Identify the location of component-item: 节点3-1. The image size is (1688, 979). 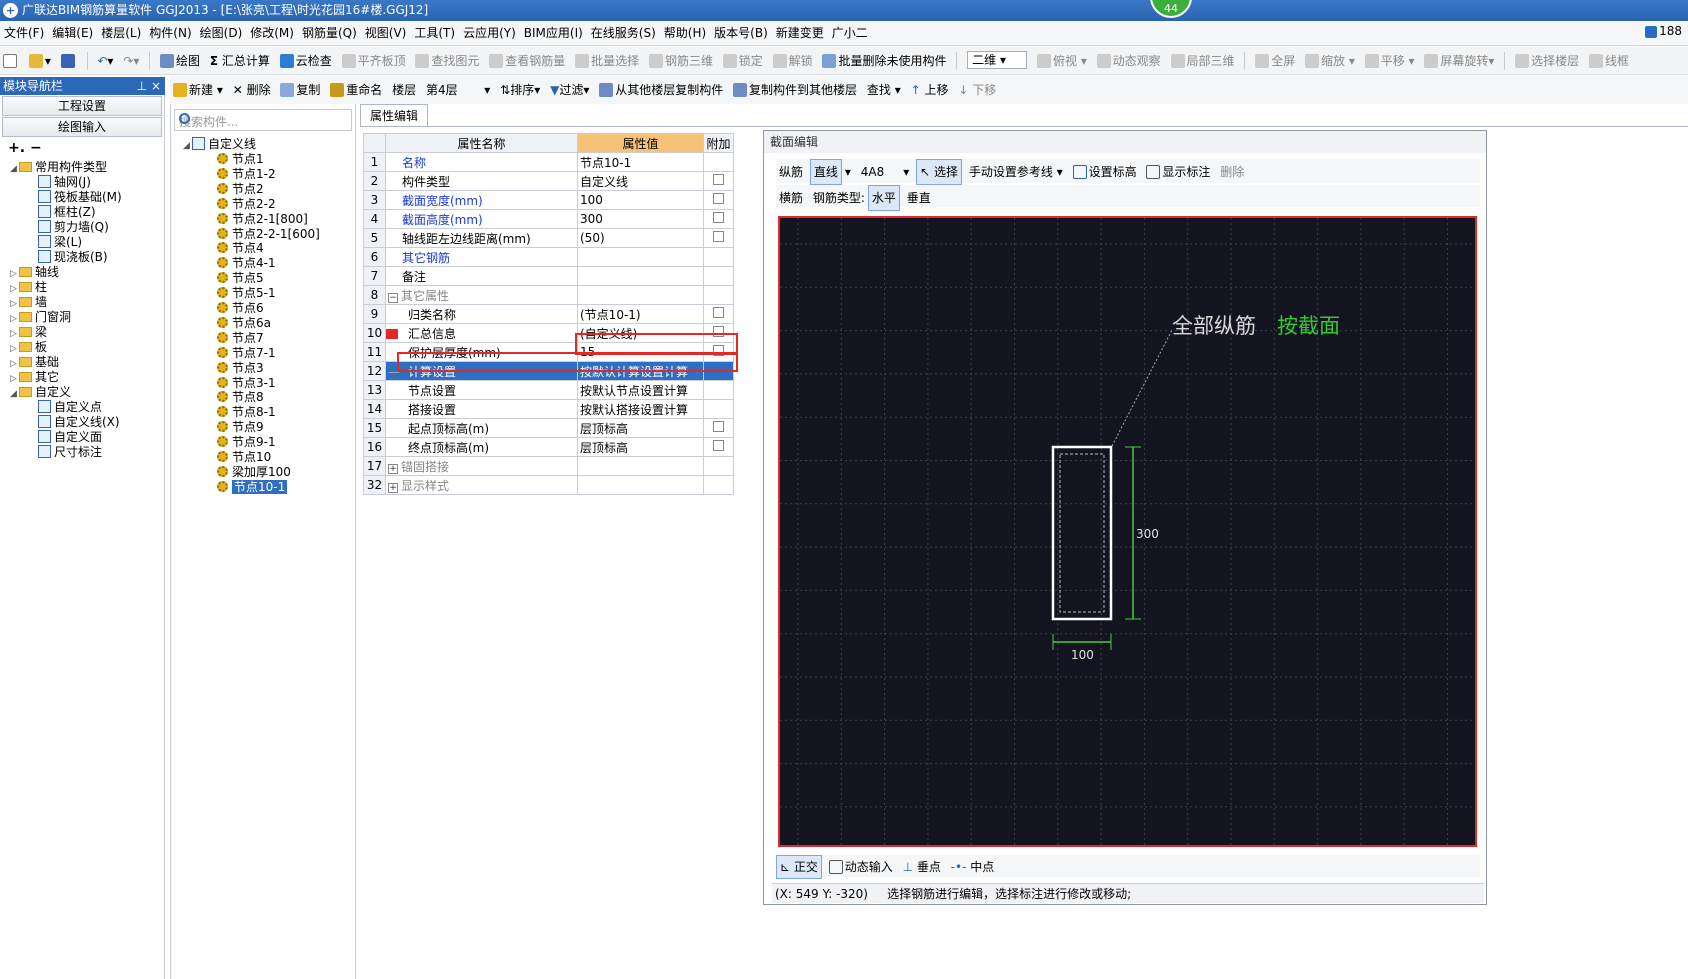
(246, 383).